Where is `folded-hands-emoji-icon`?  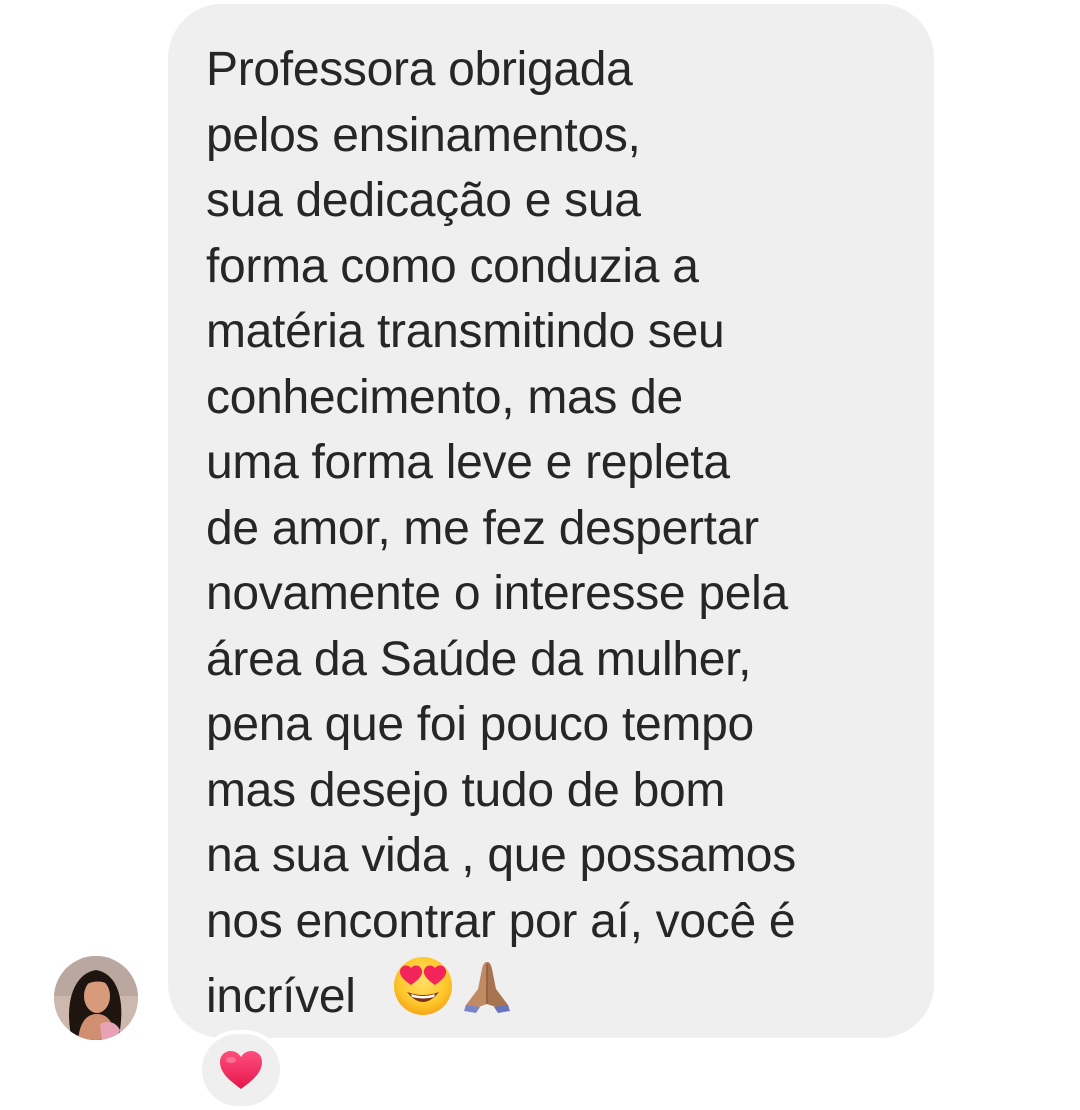 folded-hands-emoji-icon is located at coordinates (486, 987).